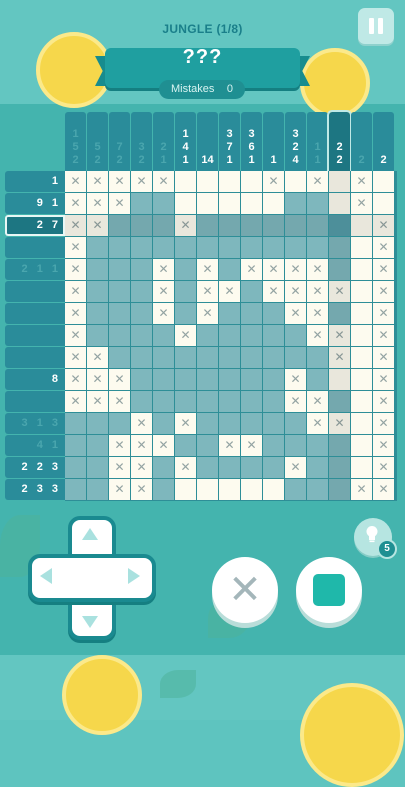 The image size is (405, 787). Describe the element at coordinates (90, 622) in the screenshot. I see `dpad-down-button` at that location.